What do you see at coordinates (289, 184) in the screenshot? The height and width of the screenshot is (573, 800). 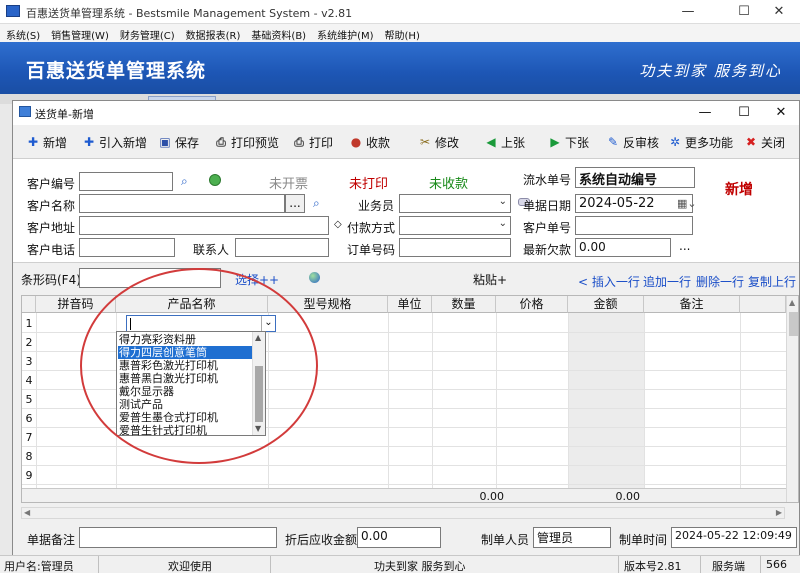 I see `invoice-status: 未开票` at bounding box center [289, 184].